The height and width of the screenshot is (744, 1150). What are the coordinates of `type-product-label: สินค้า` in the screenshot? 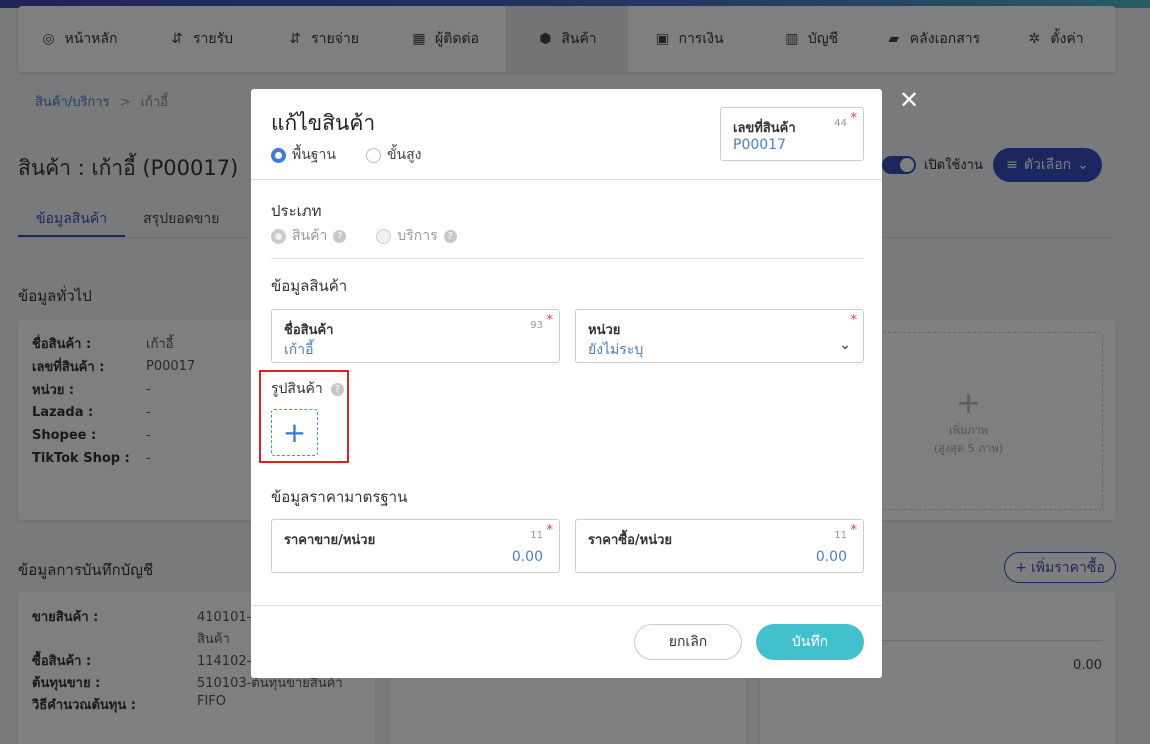 It's located at (310, 236).